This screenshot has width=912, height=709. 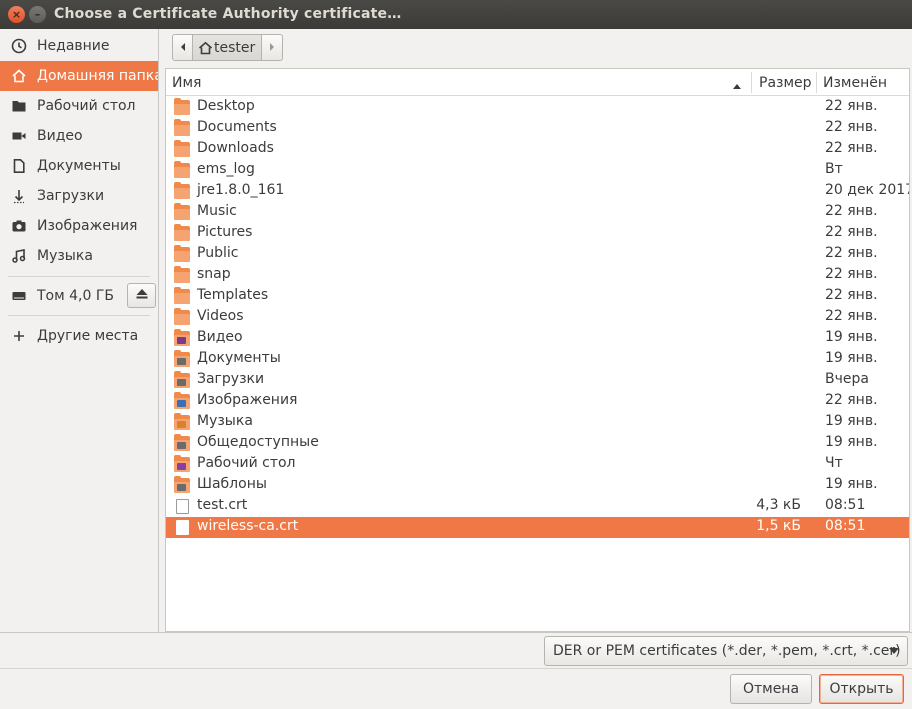 What do you see at coordinates (861, 689) in the screenshot?
I see `open-button: Открыть` at bounding box center [861, 689].